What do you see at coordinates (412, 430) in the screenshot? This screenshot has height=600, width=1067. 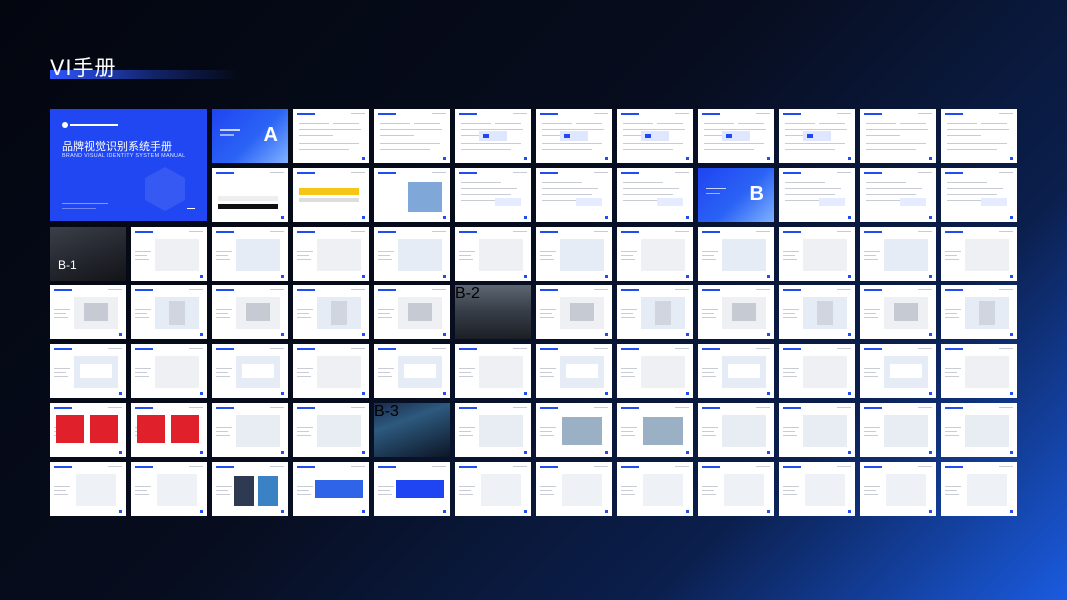 I see `photo-divider-b3: B-3` at bounding box center [412, 430].